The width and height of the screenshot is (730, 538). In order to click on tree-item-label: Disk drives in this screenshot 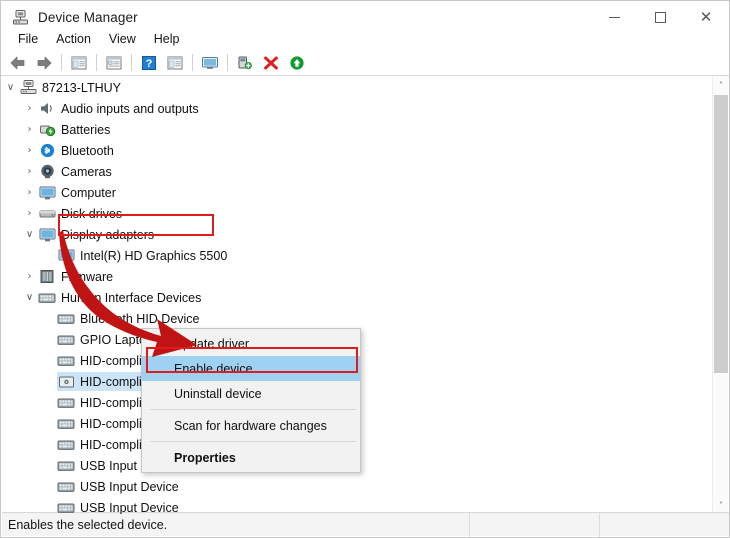, I will do `click(92, 213)`.